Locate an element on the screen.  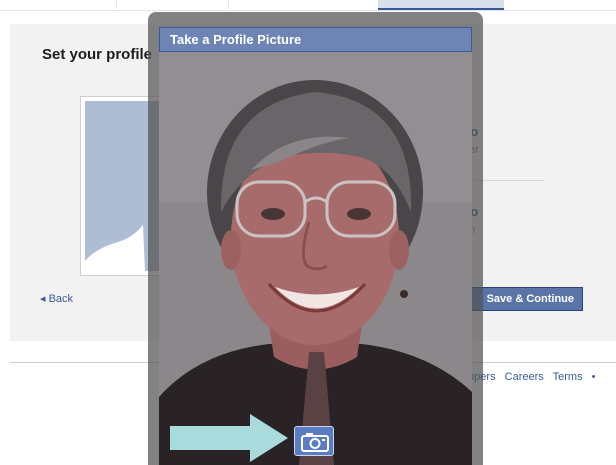
top-nav-strip is located at coordinates (308, 5).